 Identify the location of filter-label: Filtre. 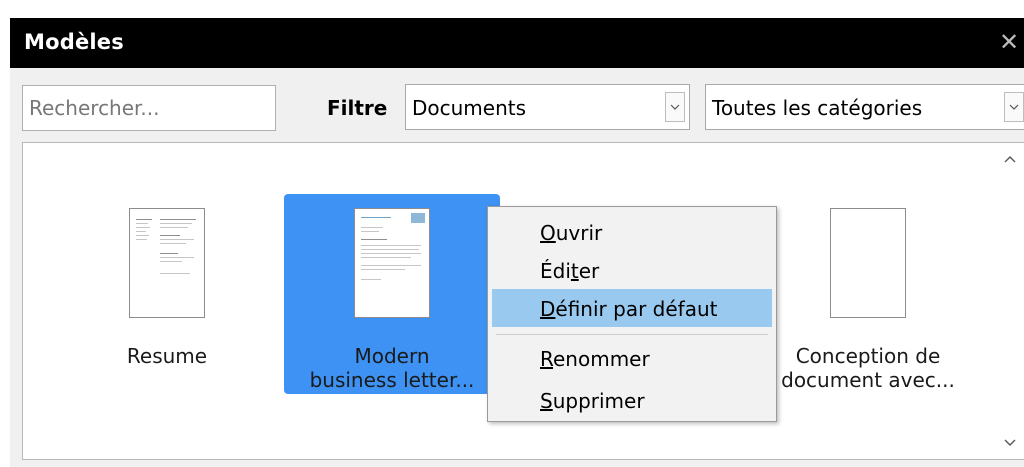
(357, 108).